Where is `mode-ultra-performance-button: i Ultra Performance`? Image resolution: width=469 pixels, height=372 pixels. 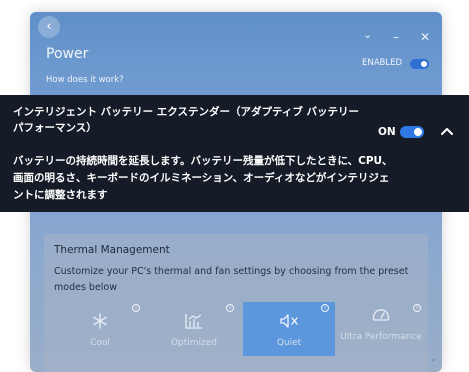 mode-ultra-performance-button: i Ultra Performance is located at coordinates (381, 329).